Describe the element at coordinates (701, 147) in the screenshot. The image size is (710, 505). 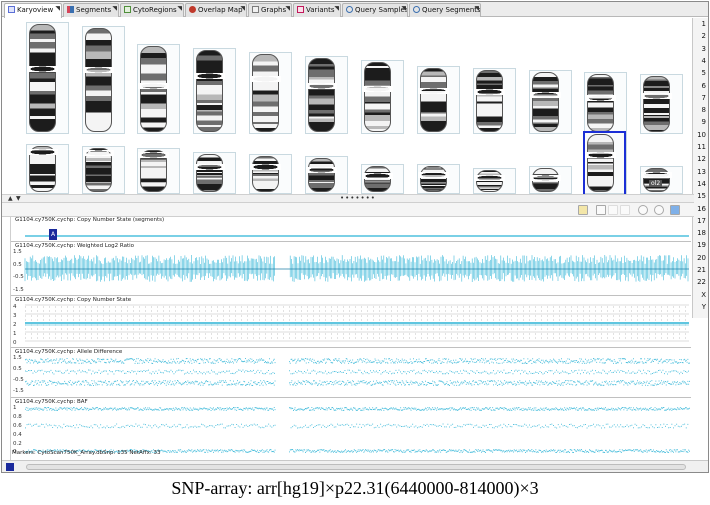
I see `ruler-chromosome-number: 11` at that location.